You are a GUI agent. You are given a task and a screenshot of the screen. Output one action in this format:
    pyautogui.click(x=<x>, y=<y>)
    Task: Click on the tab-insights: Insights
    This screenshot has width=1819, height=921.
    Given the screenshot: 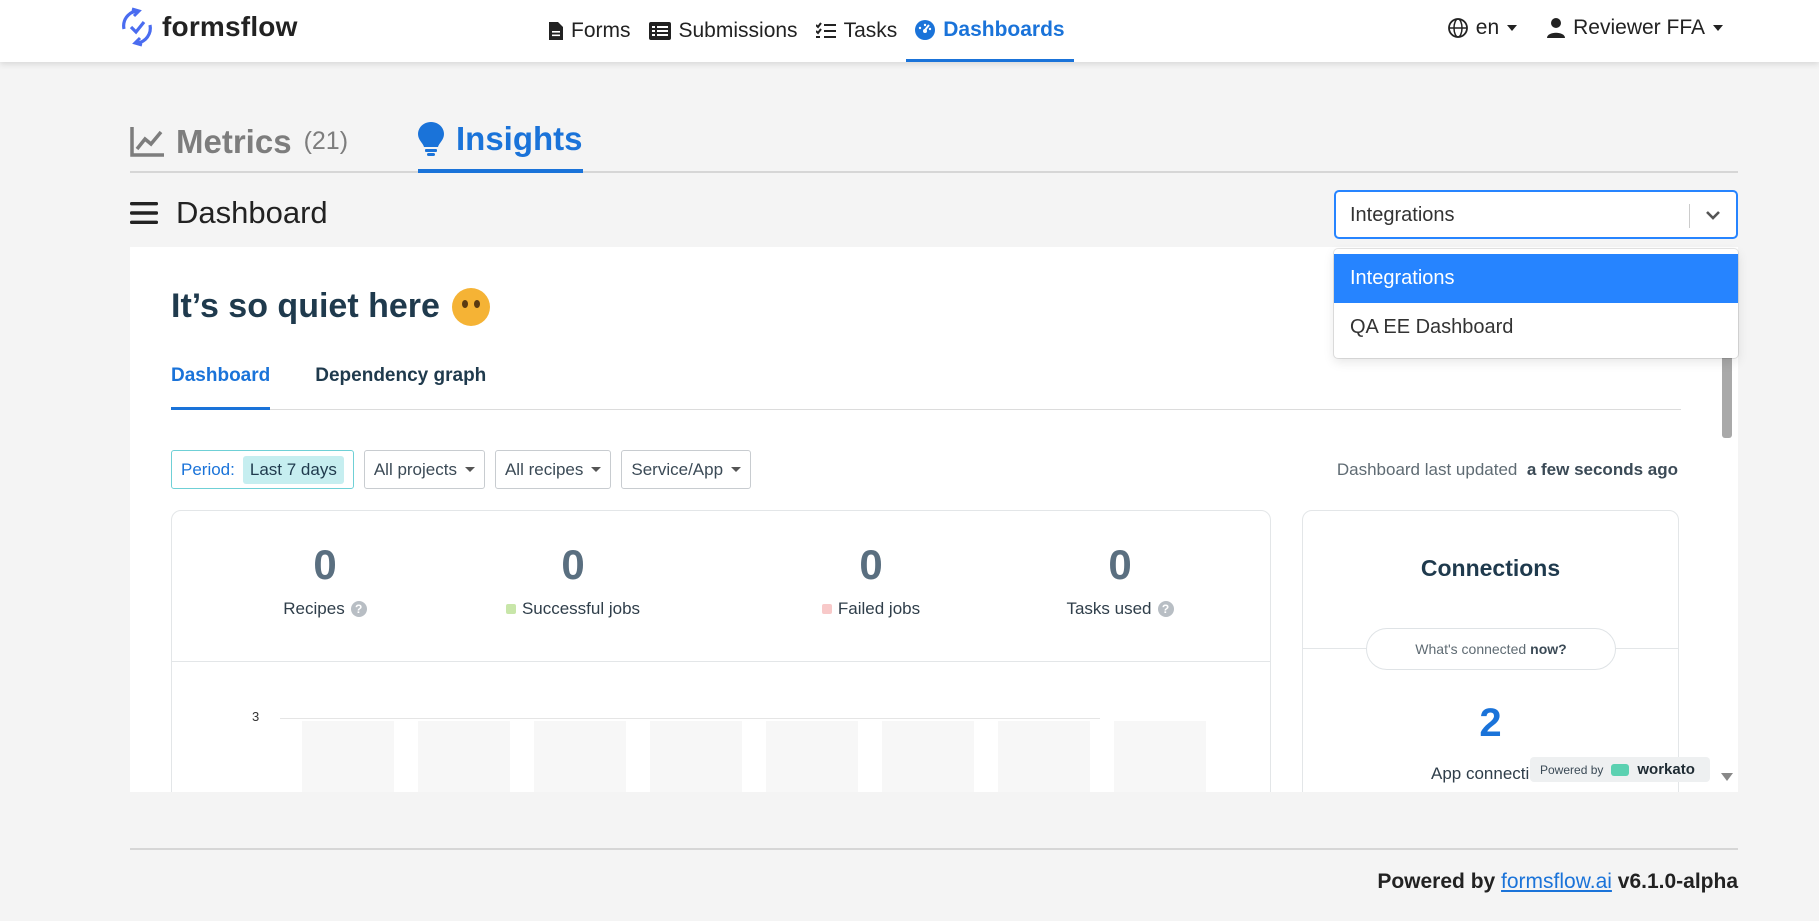 What is the action you would take?
    pyautogui.click(x=500, y=141)
    